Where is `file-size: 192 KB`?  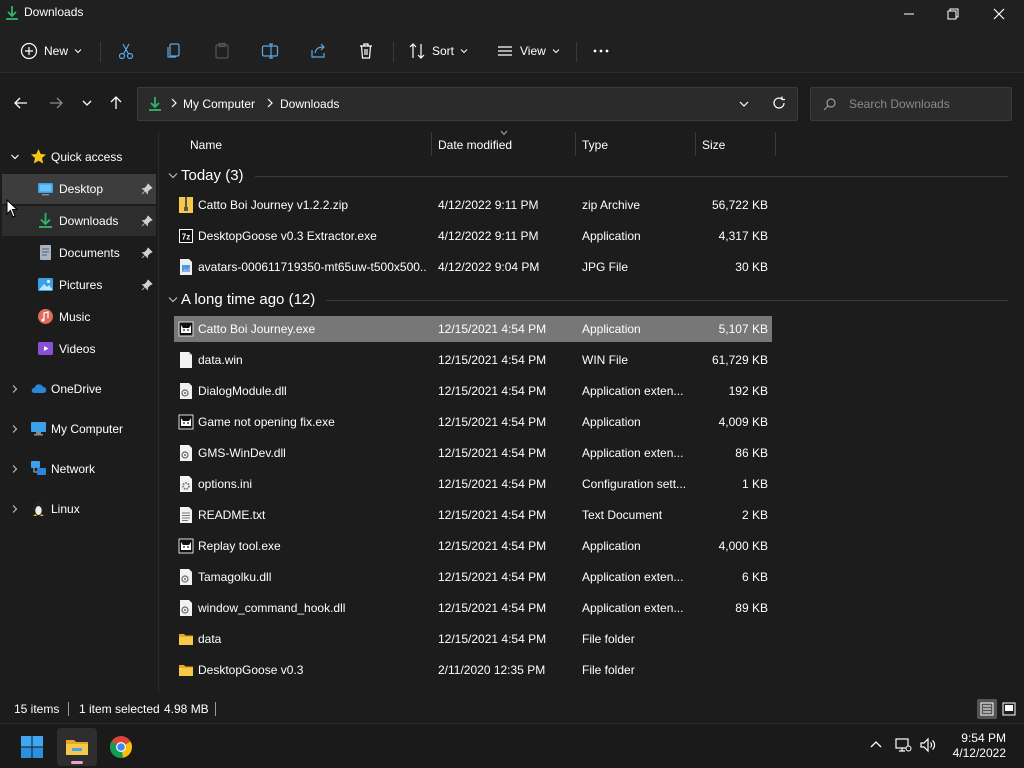
file-size: 192 KB is located at coordinates (748, 391).